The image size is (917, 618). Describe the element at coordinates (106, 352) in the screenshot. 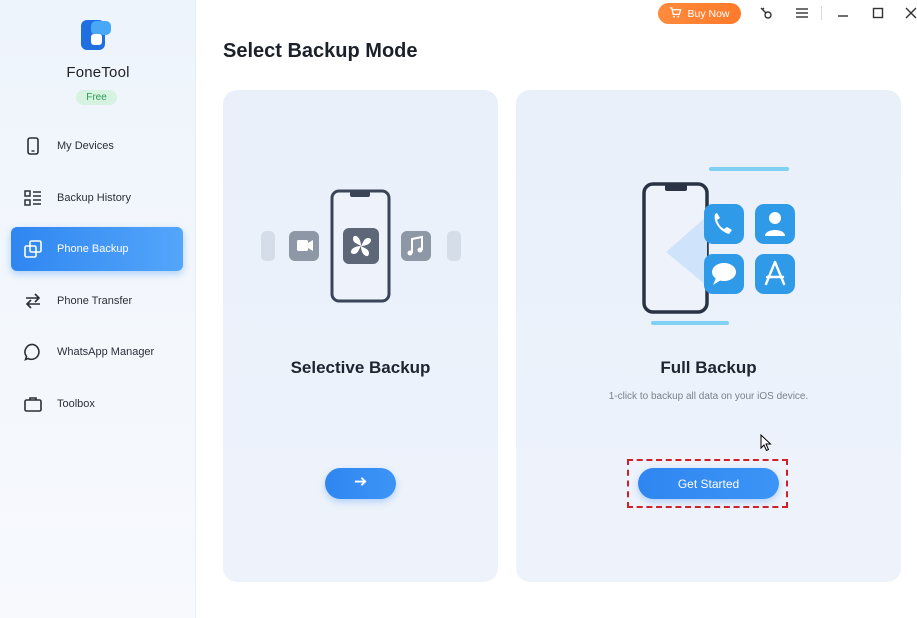

I see `sidebar-item-label: WhatsApp Manager` at that location.